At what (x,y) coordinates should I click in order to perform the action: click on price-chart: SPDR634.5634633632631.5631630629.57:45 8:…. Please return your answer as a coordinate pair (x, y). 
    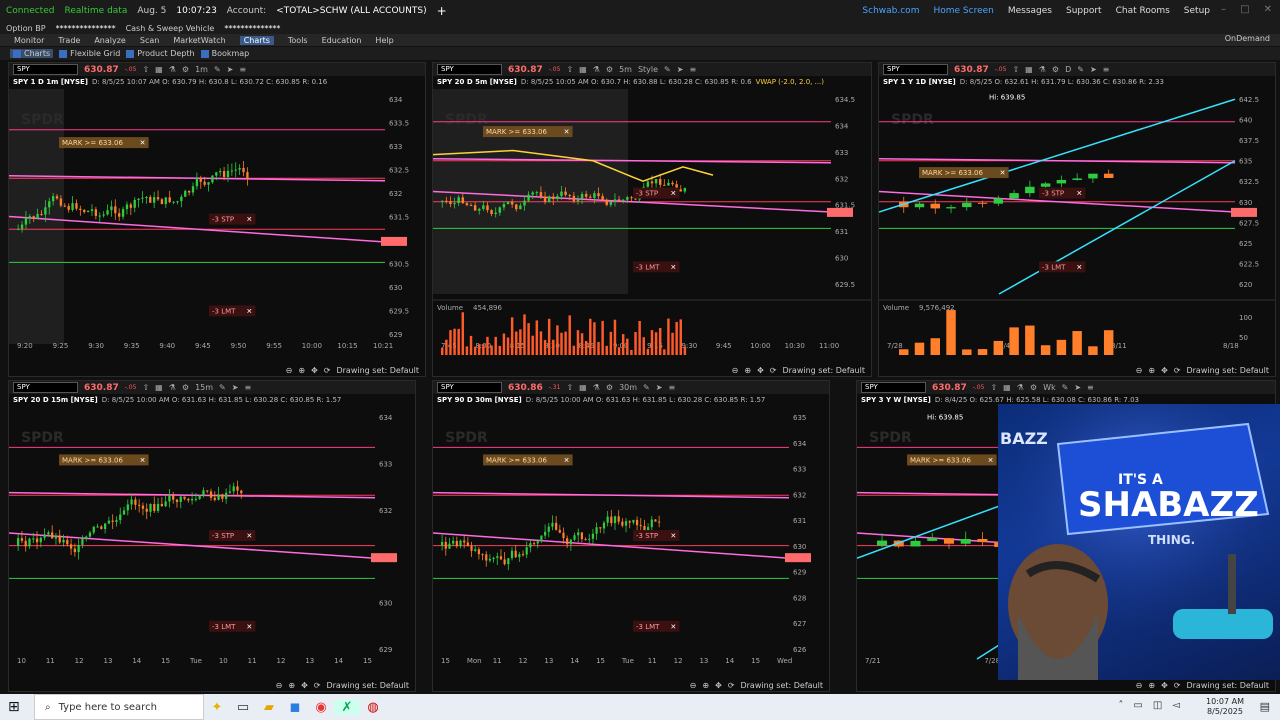
    Looking at the image, I should click on (652, 226).